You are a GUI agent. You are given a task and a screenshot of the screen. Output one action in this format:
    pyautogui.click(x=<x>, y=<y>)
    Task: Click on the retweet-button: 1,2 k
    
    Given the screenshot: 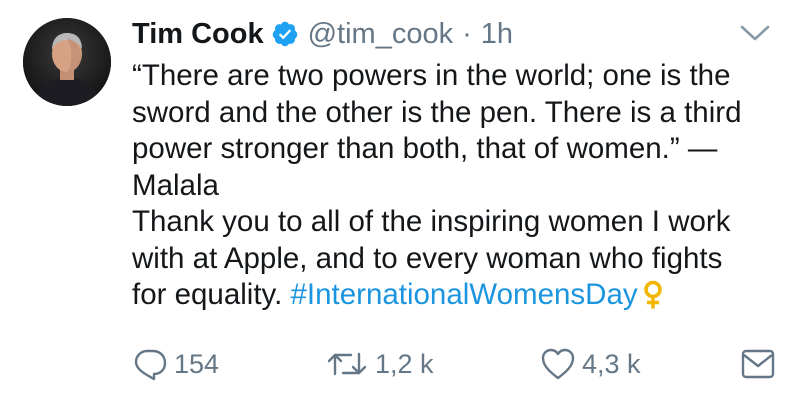 What is the action you would take?
    pyautogui.click(x=379, y=364)
    